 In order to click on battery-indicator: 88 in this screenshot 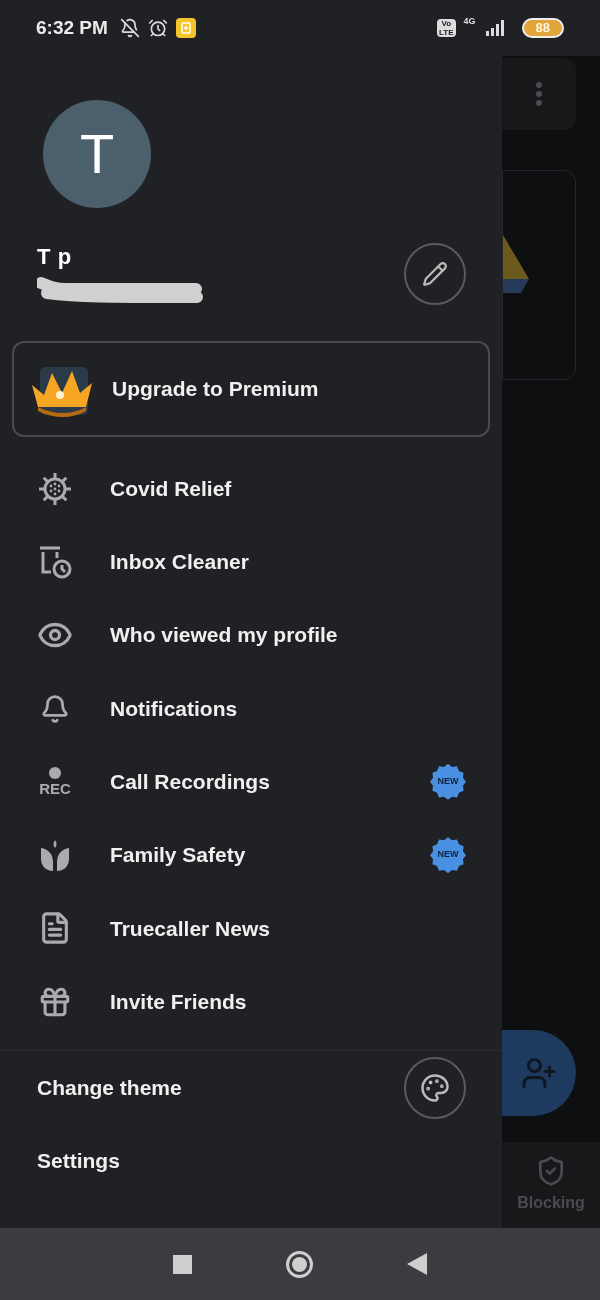, I will do `click(542, 28)`.